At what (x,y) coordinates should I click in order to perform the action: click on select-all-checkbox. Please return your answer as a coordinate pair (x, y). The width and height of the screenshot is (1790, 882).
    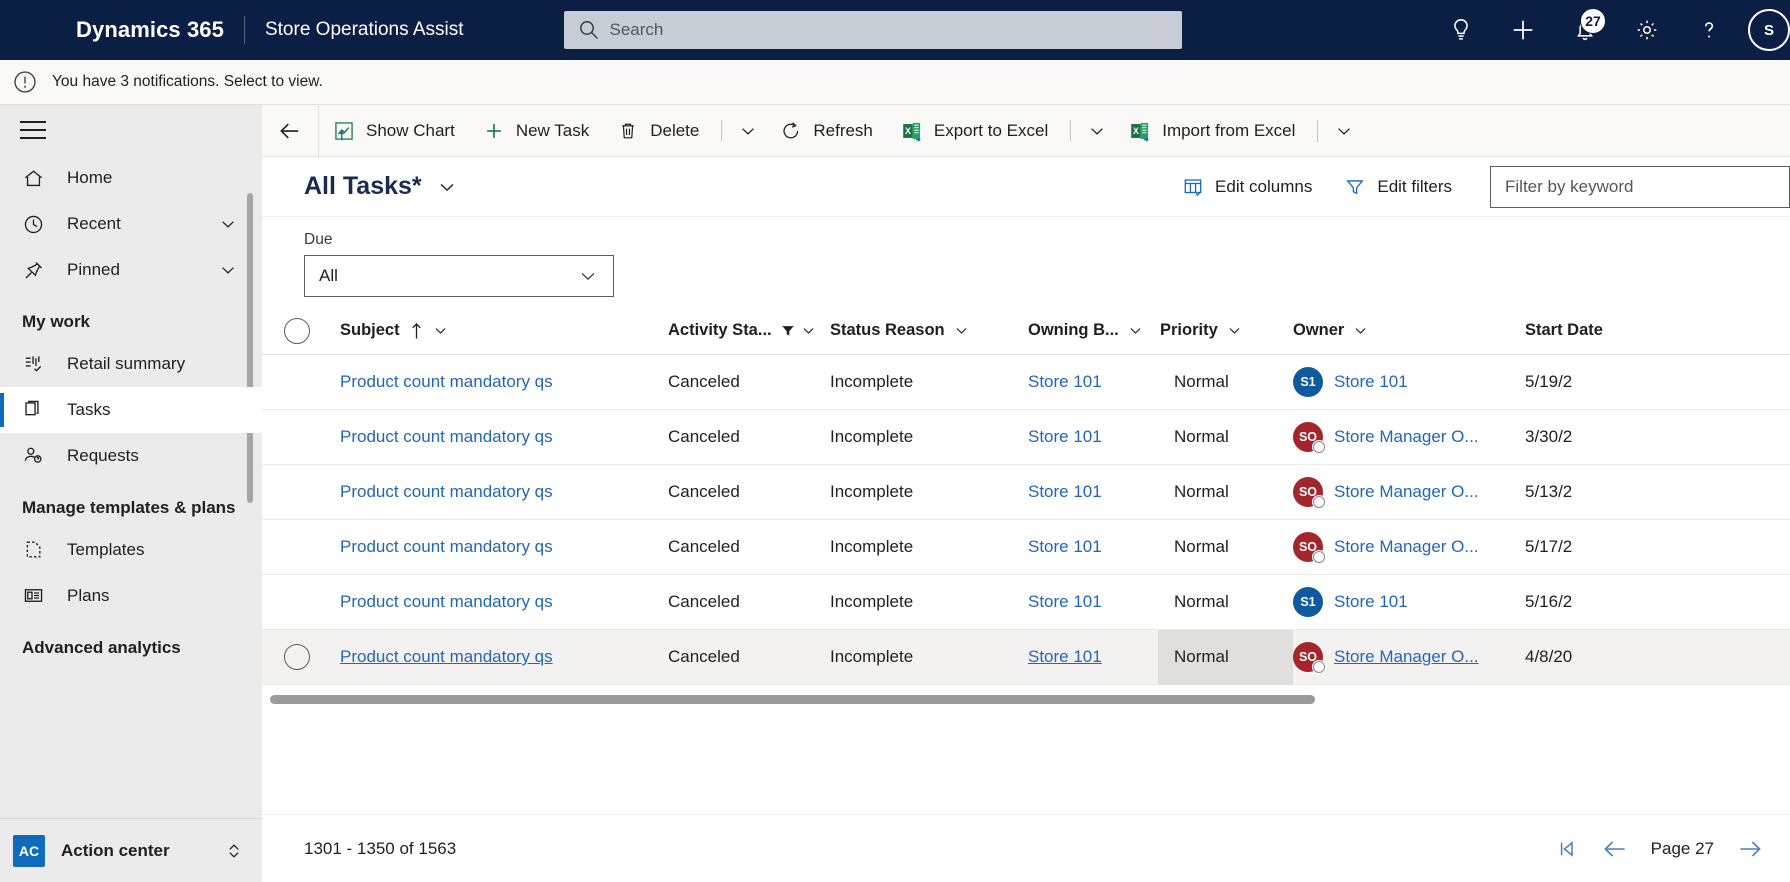
    Looking at the image, I should click on (297, 330).